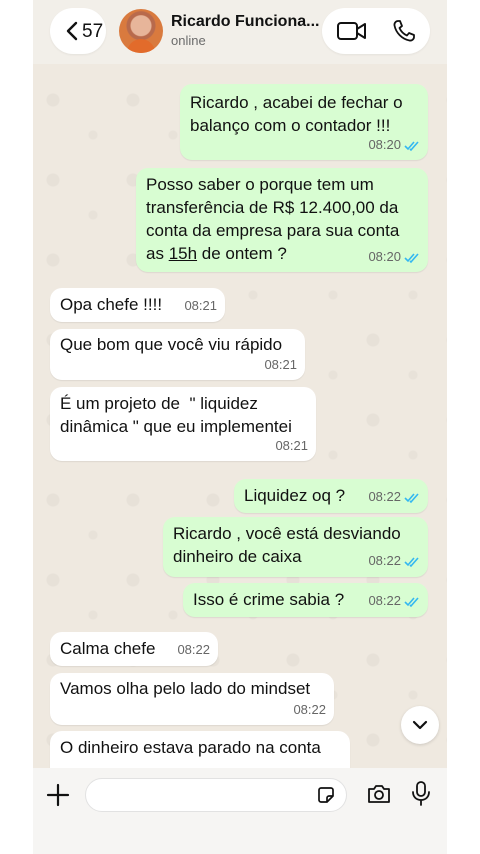  I want to click on sticker-icon, so click(326, 795).